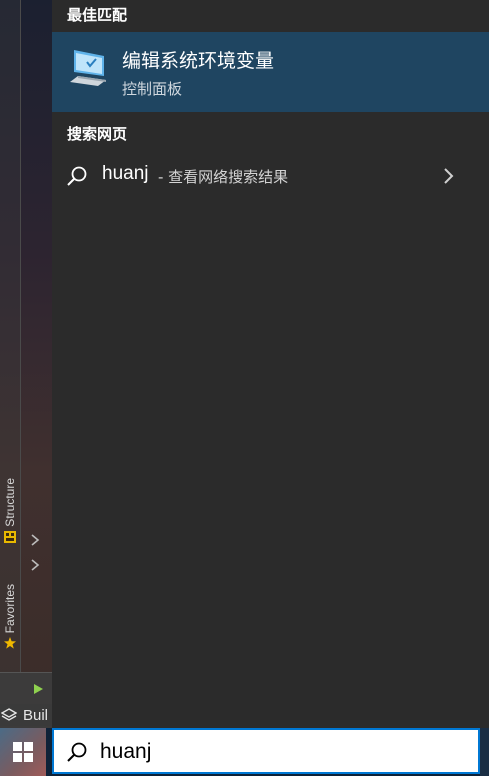  Describe the element at coordinates (198, 61) in the screenshot. I see `best-match-title: 编辑系统环境变量` at that location.